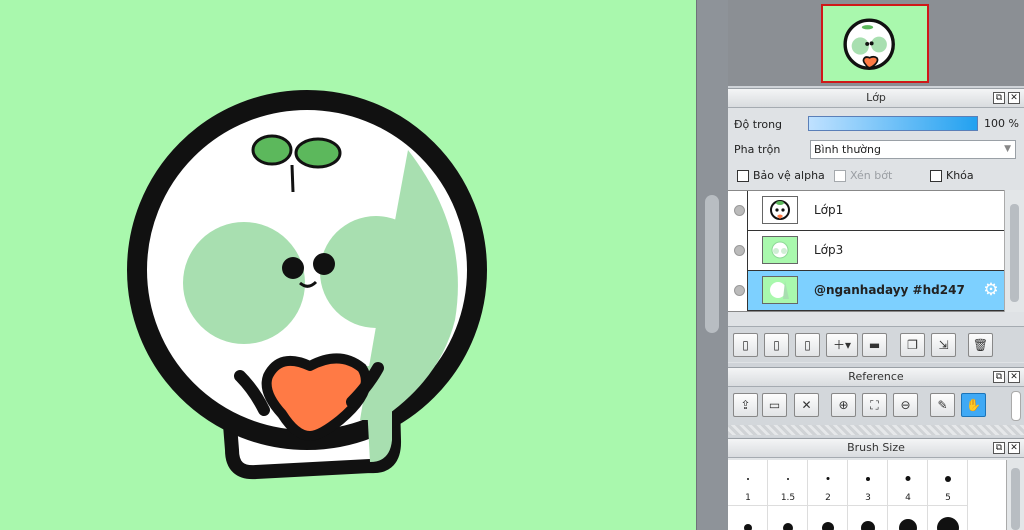 This screenshot has width=1024, height=530. I want to click on brush-panel-header: Brush Size ⧉ ✕, so click(876, 448).